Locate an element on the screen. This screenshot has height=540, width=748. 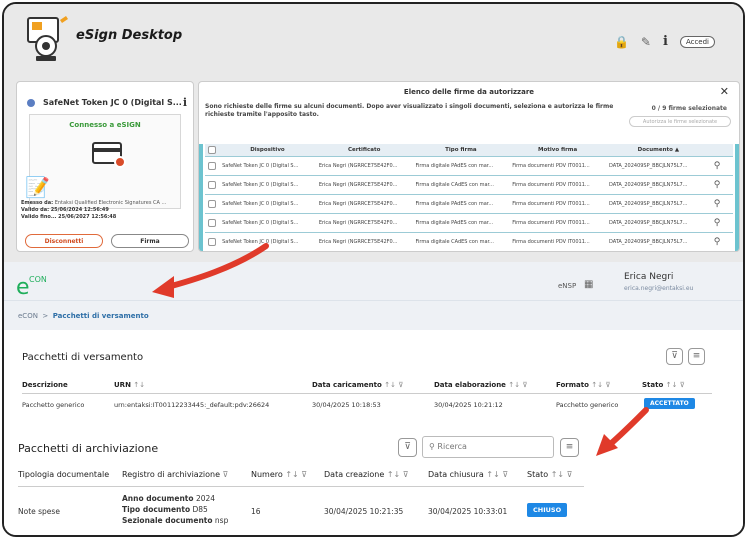
status-badge: CHIUSO is located at coordinates (547, 510).